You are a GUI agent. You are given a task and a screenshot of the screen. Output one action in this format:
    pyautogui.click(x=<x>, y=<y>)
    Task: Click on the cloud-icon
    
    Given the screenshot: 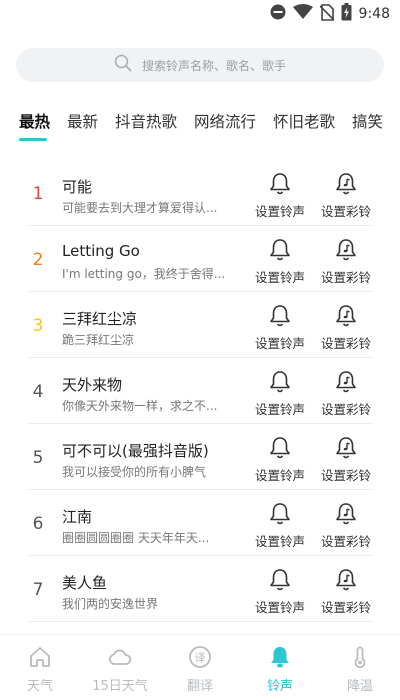 What is the action you would take?
    pyautogui.click(x=120, y=657)
    